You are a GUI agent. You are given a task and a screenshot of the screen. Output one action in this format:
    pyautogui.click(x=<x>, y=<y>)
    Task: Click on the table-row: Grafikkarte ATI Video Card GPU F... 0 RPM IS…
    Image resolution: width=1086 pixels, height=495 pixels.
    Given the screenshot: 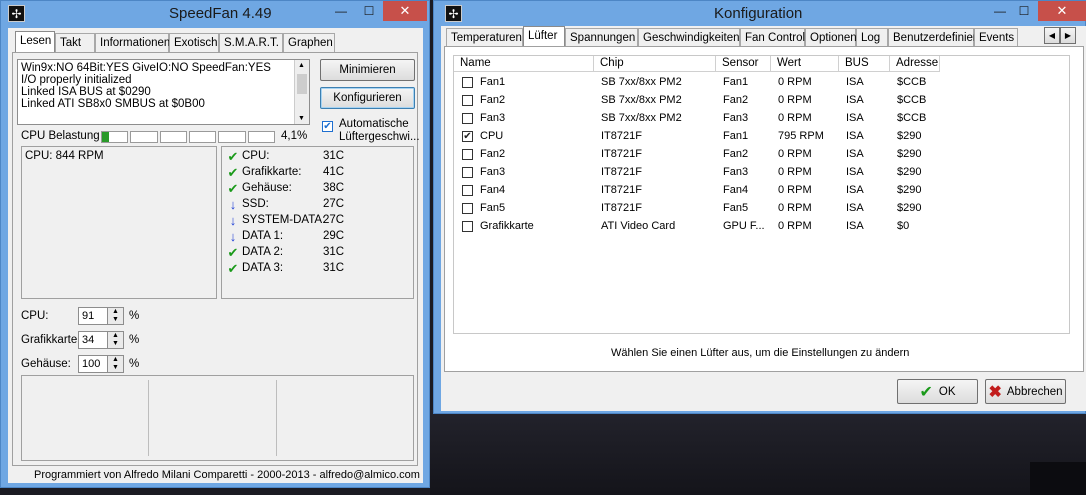 What is the action you would take?
    pyautogui.click(x=761, y=226)
    